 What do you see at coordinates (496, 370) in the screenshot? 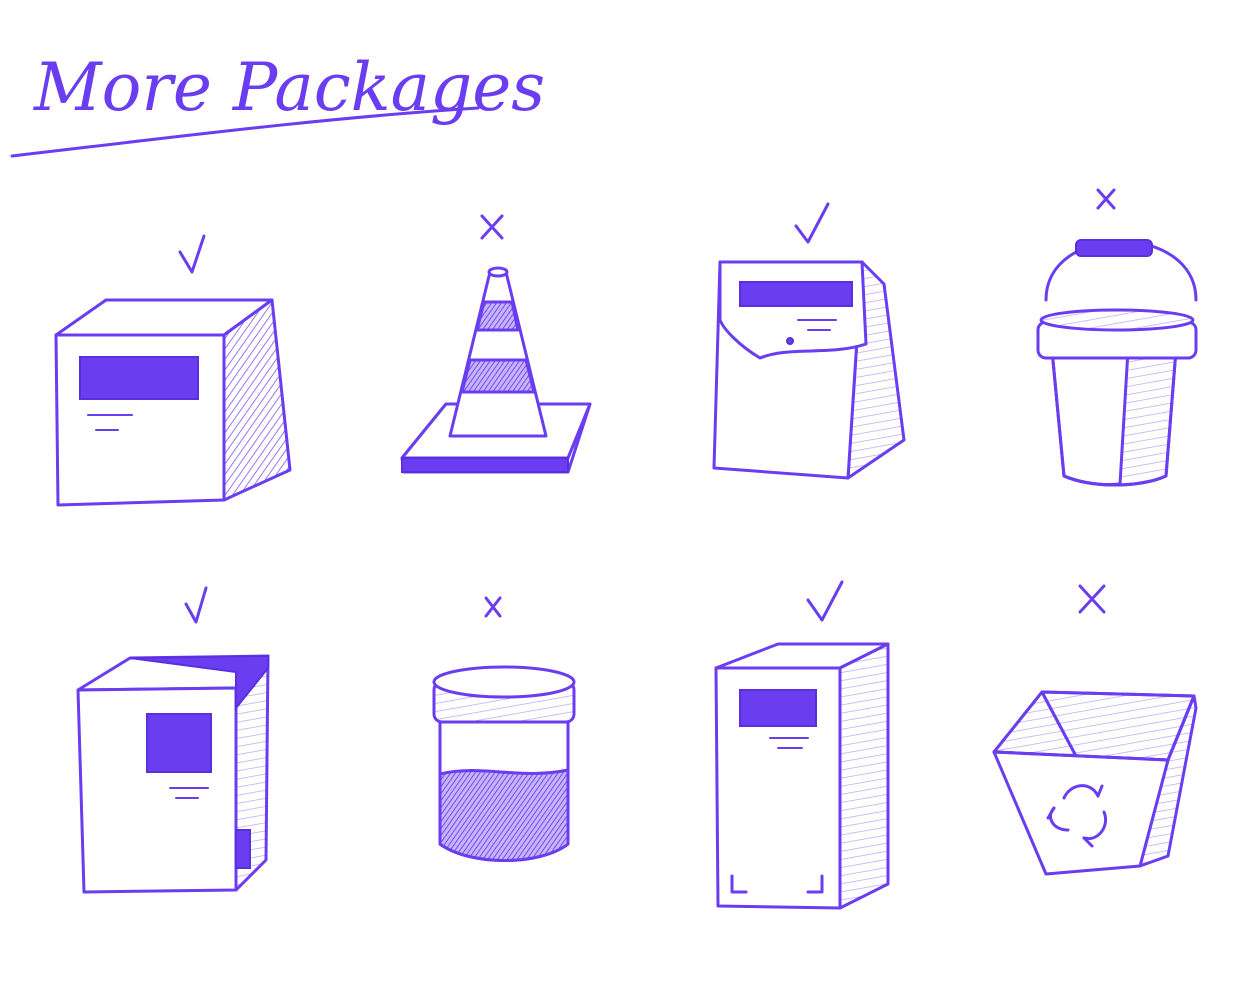
I see `traffic-cone-icon` at bounding box center [496, 370].